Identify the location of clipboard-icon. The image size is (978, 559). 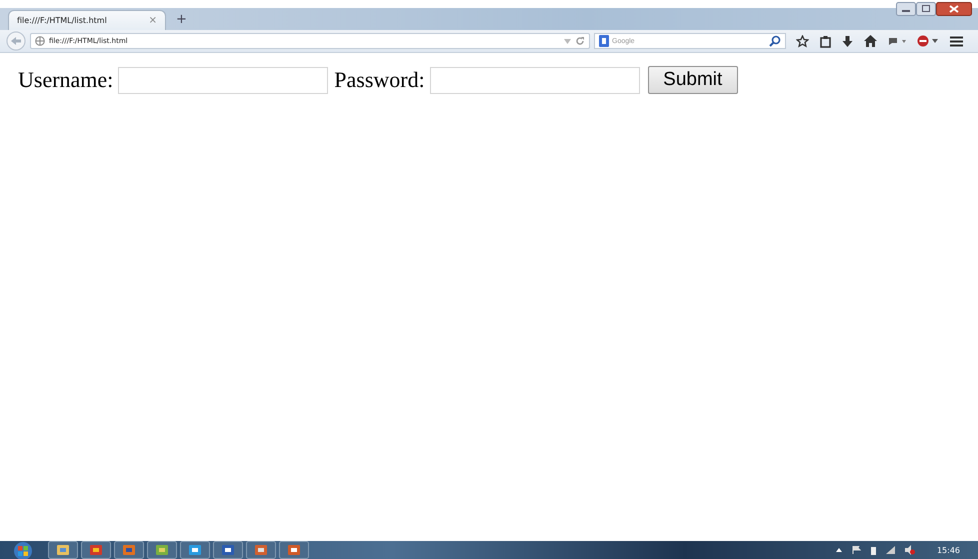
(825, 41).